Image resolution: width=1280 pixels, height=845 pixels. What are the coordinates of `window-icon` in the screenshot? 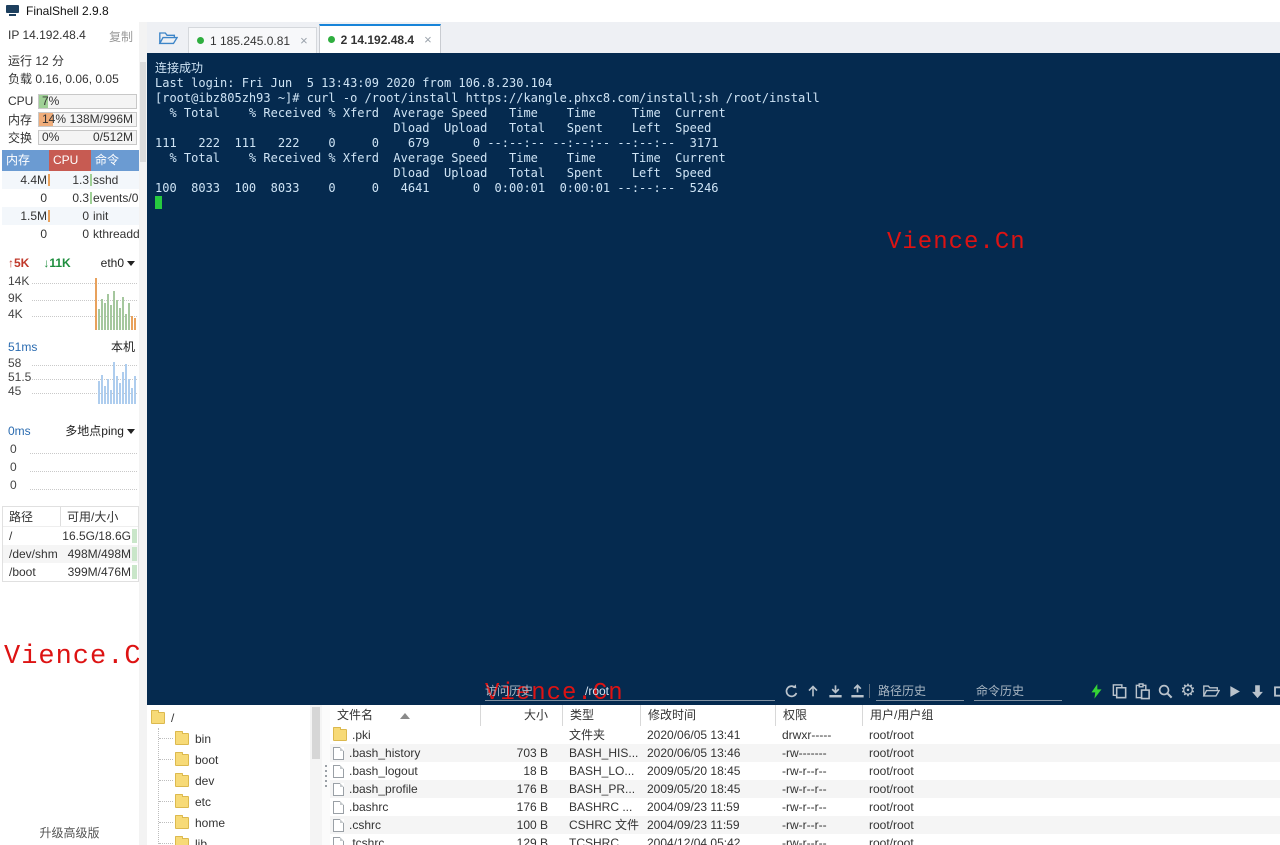 It's located at (1275, 691).